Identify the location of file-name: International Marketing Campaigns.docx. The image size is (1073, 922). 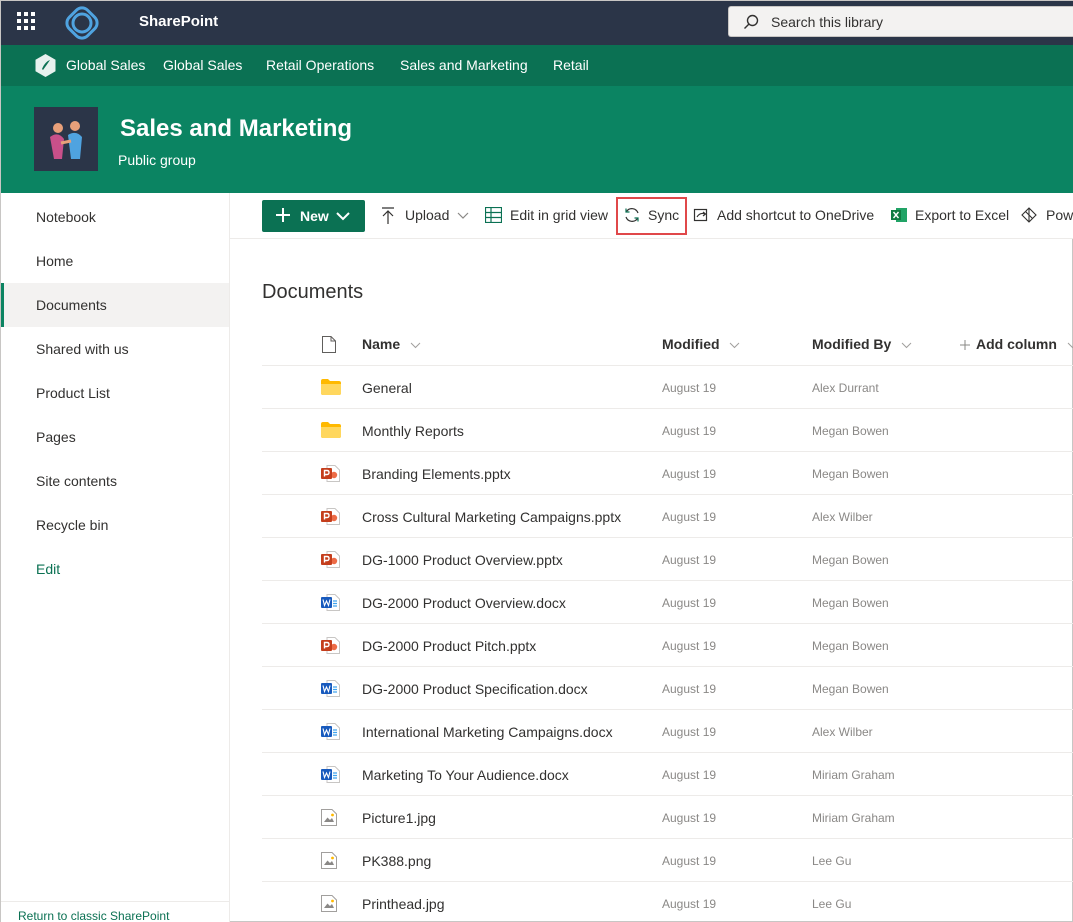
(487, 732).